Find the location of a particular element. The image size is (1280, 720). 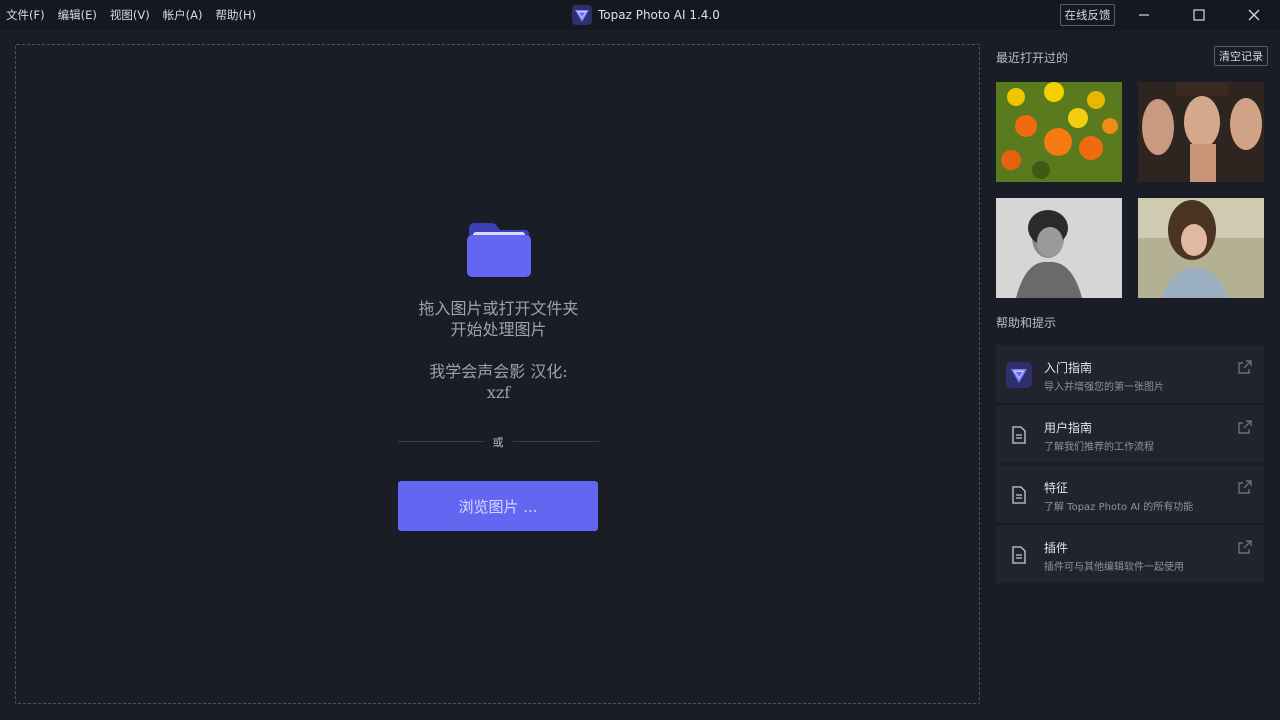

help-item-subtitle: 了解 Topaz Photo AI 的所有功能 is located at coordinates (1119, 507).